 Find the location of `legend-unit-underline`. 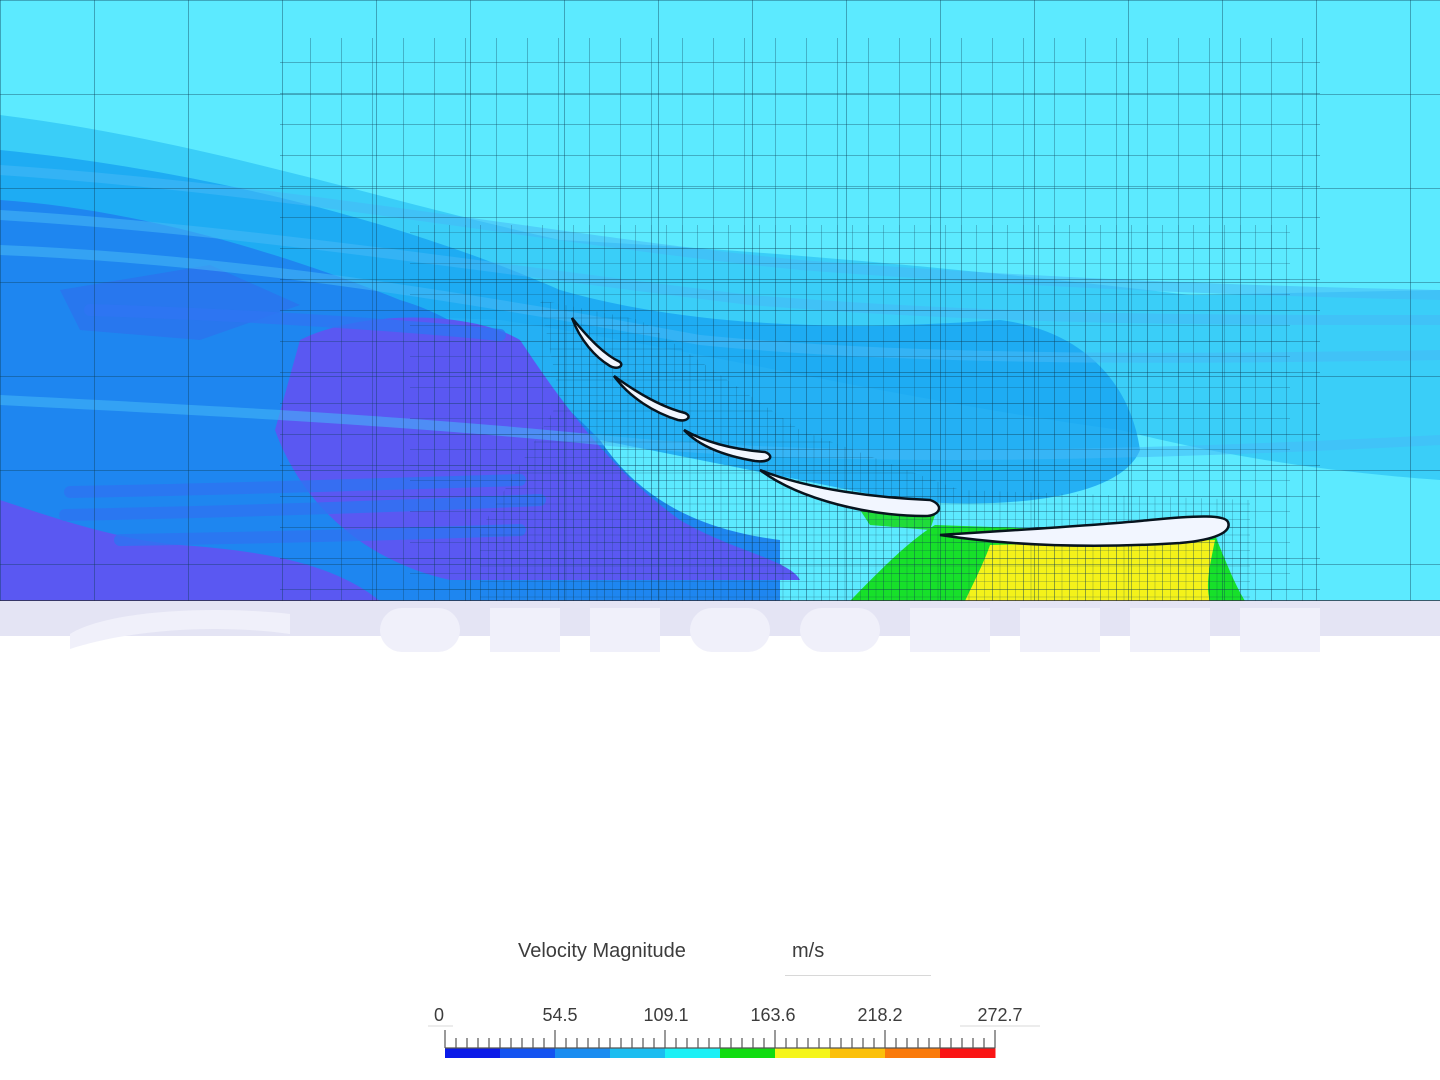

legend-unit-underline is located at coordinates (858, 975).